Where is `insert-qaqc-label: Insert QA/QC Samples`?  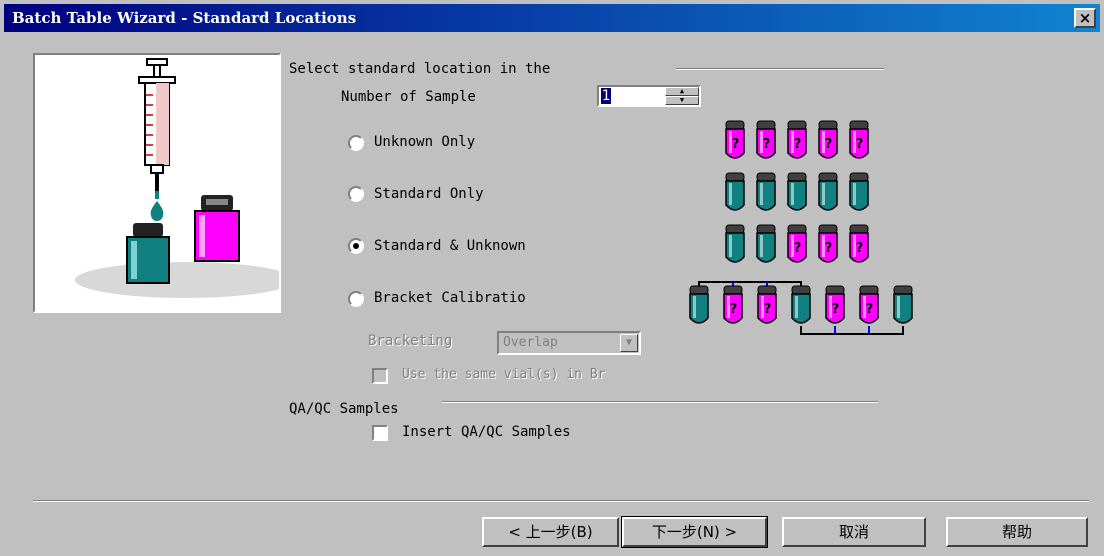 insert-qaqc-label: Insert QA/QC Samples is located at coordinates (486, 432).